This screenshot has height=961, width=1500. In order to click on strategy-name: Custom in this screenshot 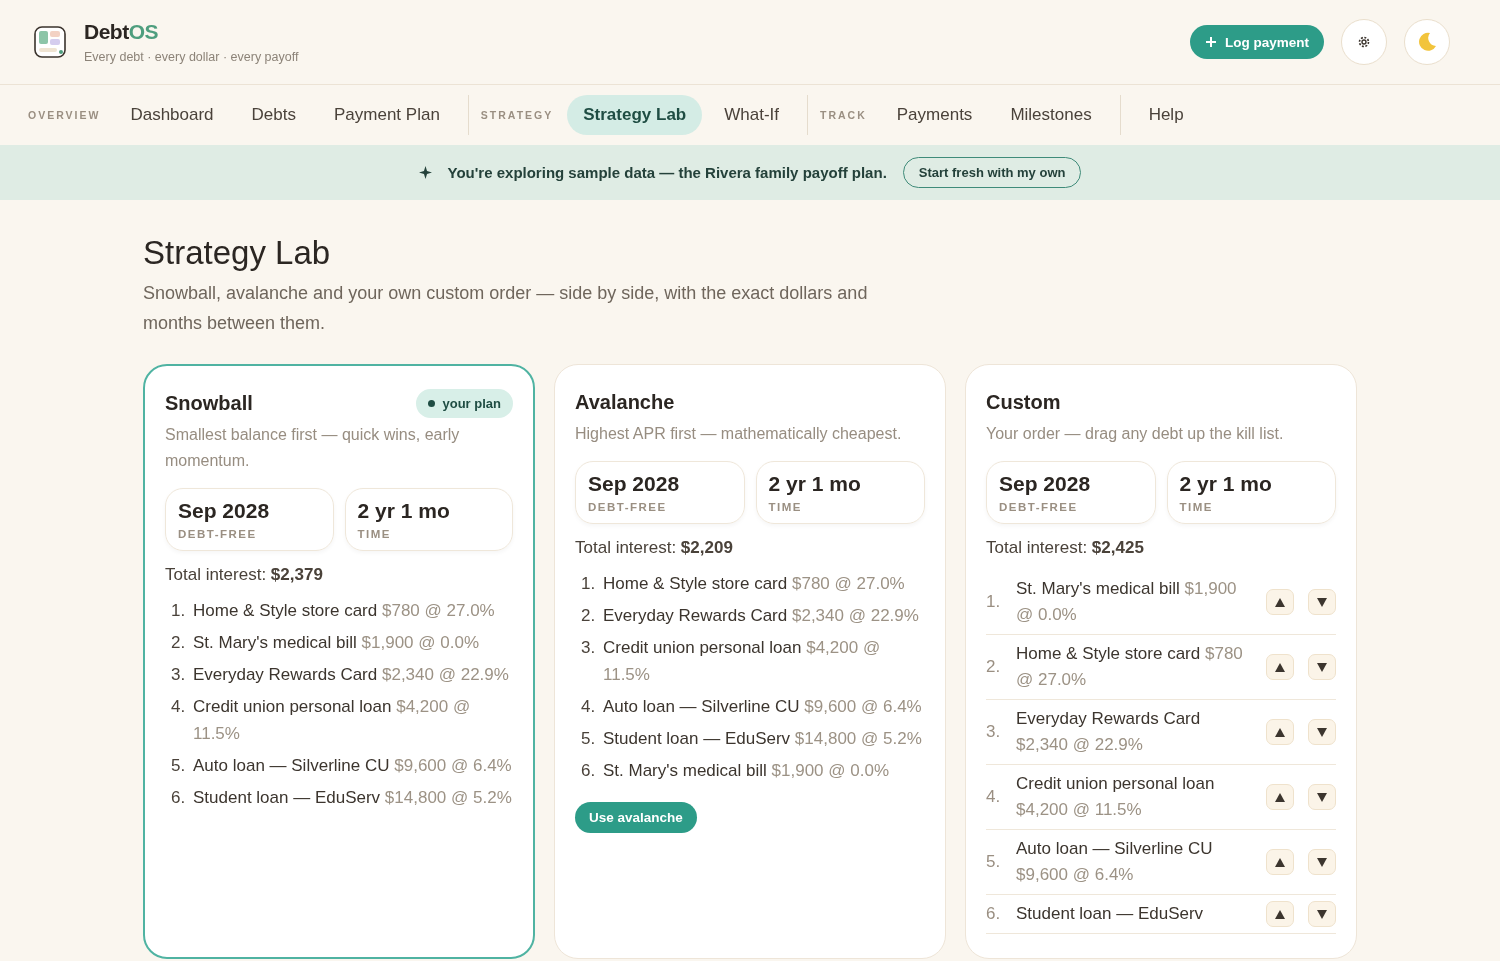, I will do `click(1023, 402)`.